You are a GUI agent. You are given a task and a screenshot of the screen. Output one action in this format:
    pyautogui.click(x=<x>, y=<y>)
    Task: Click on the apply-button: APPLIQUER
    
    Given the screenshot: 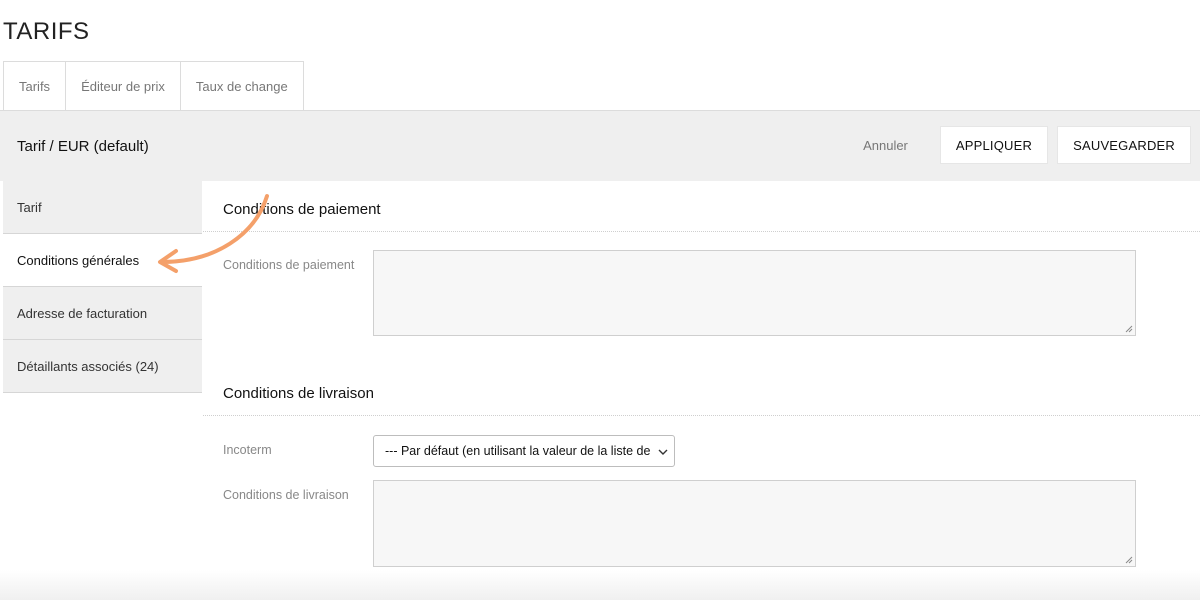 What is the action you would take?
    pyautogui.click(x=994, y=145)
    